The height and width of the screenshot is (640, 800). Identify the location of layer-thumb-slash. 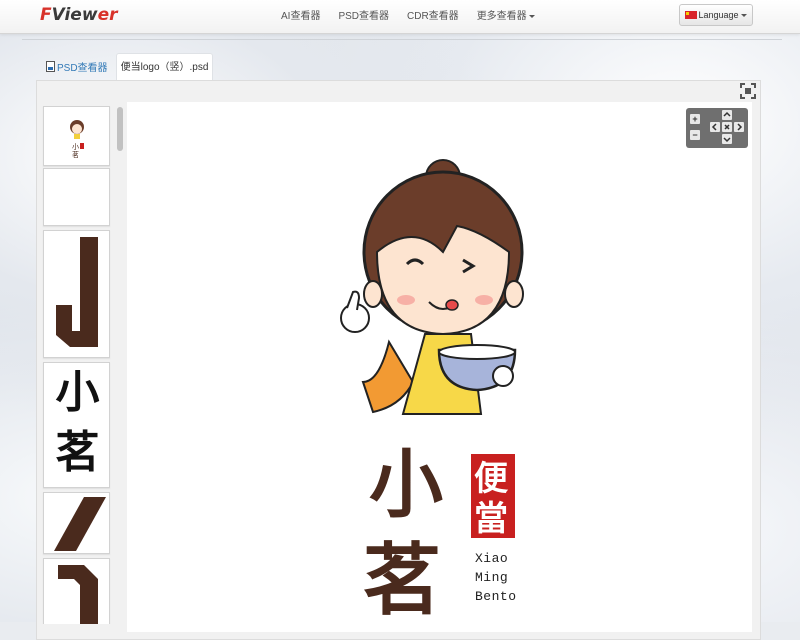
(76, 523).